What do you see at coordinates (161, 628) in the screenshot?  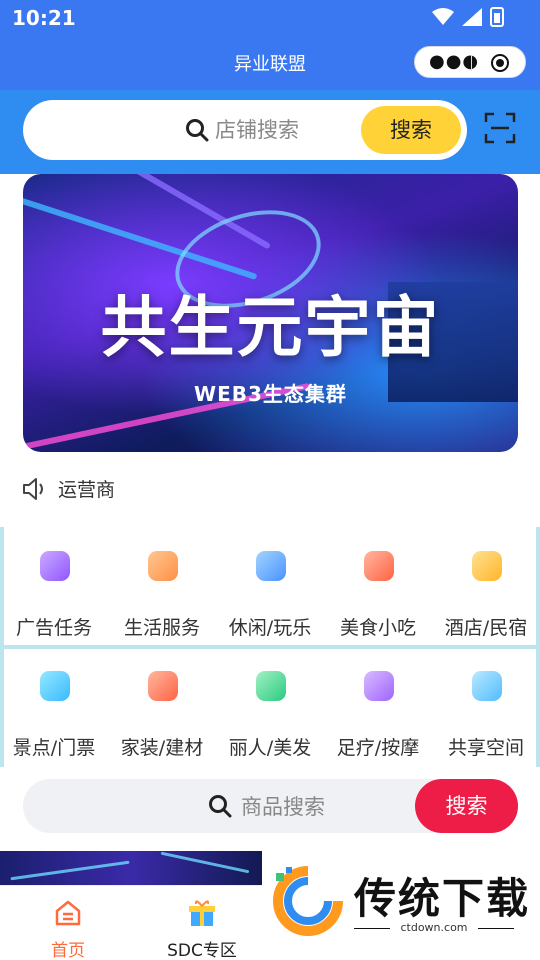 I see `category-label: 生活服务` at bounding box center [161, 628].